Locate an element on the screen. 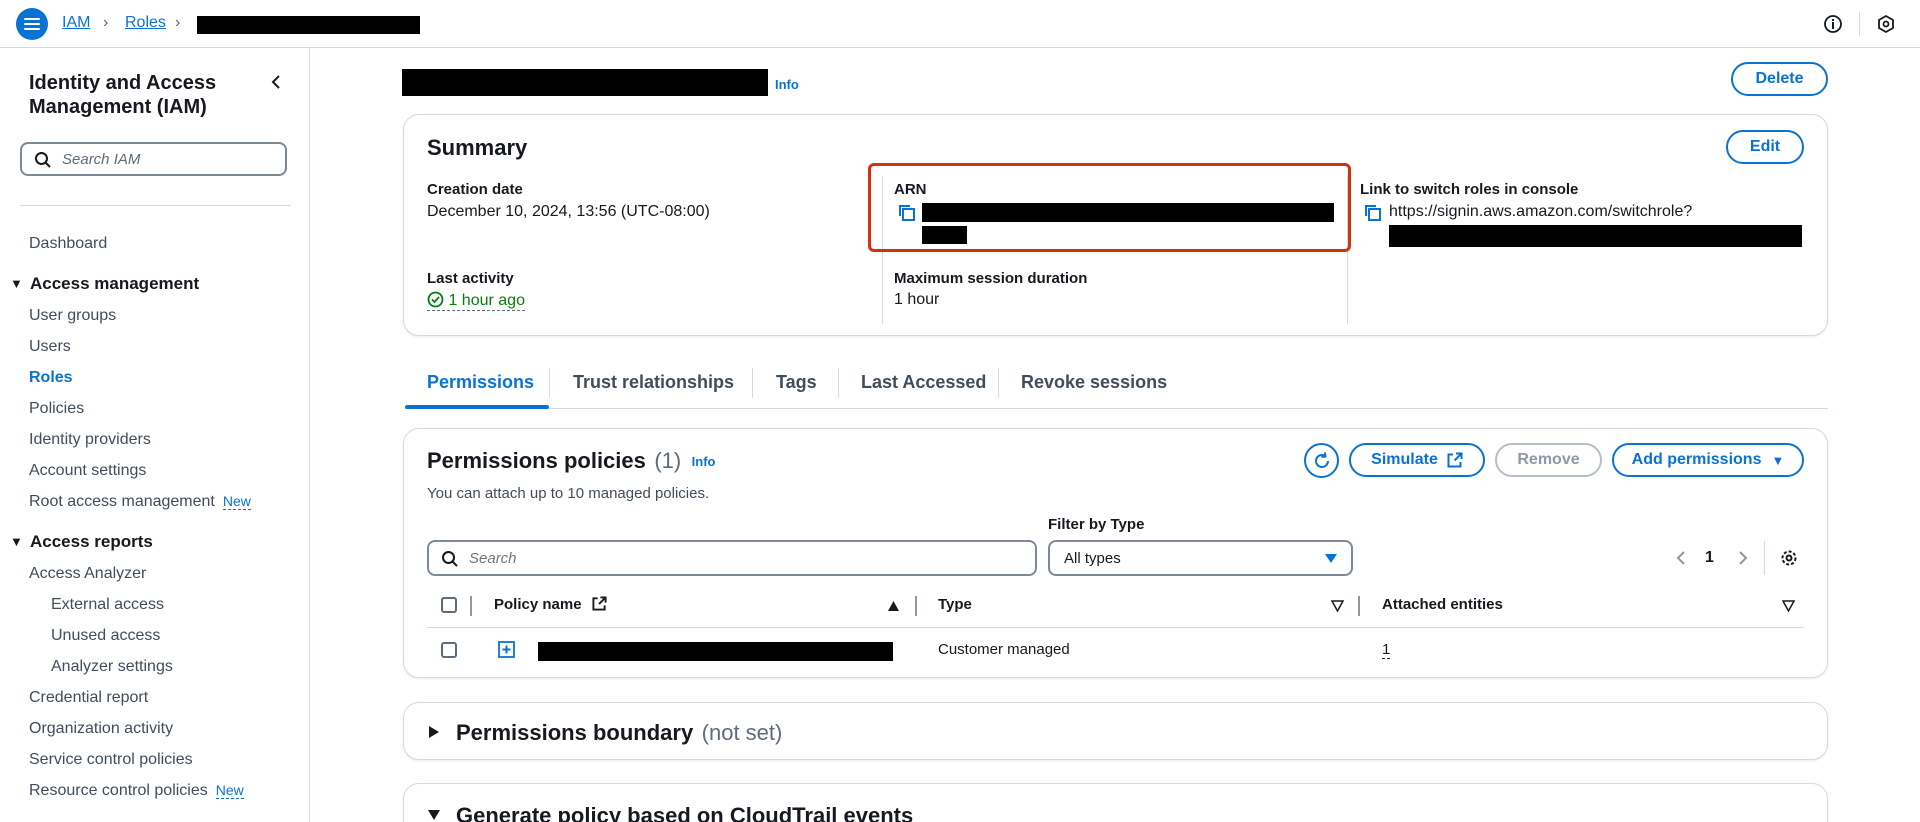 The width and height of the screenshot is (1920, 822). page-info-link: Info is located at coordinates (787, 84).